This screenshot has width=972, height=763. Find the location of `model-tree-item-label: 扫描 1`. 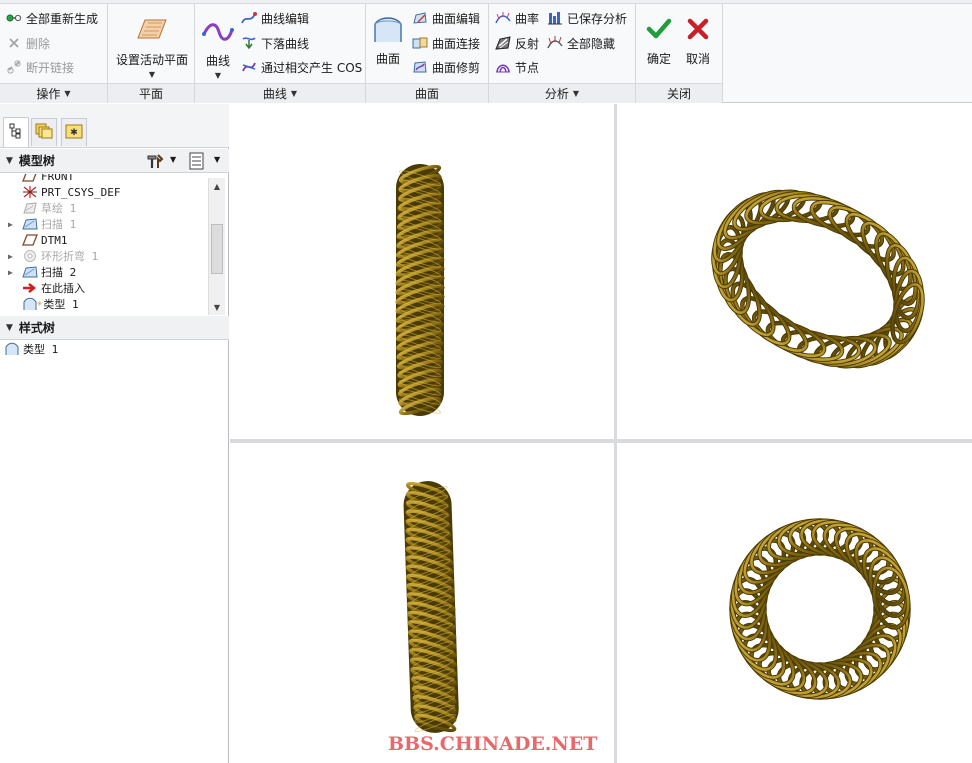

model-tree-item-label: 扫描 1 is located at coordinates (59, 224).